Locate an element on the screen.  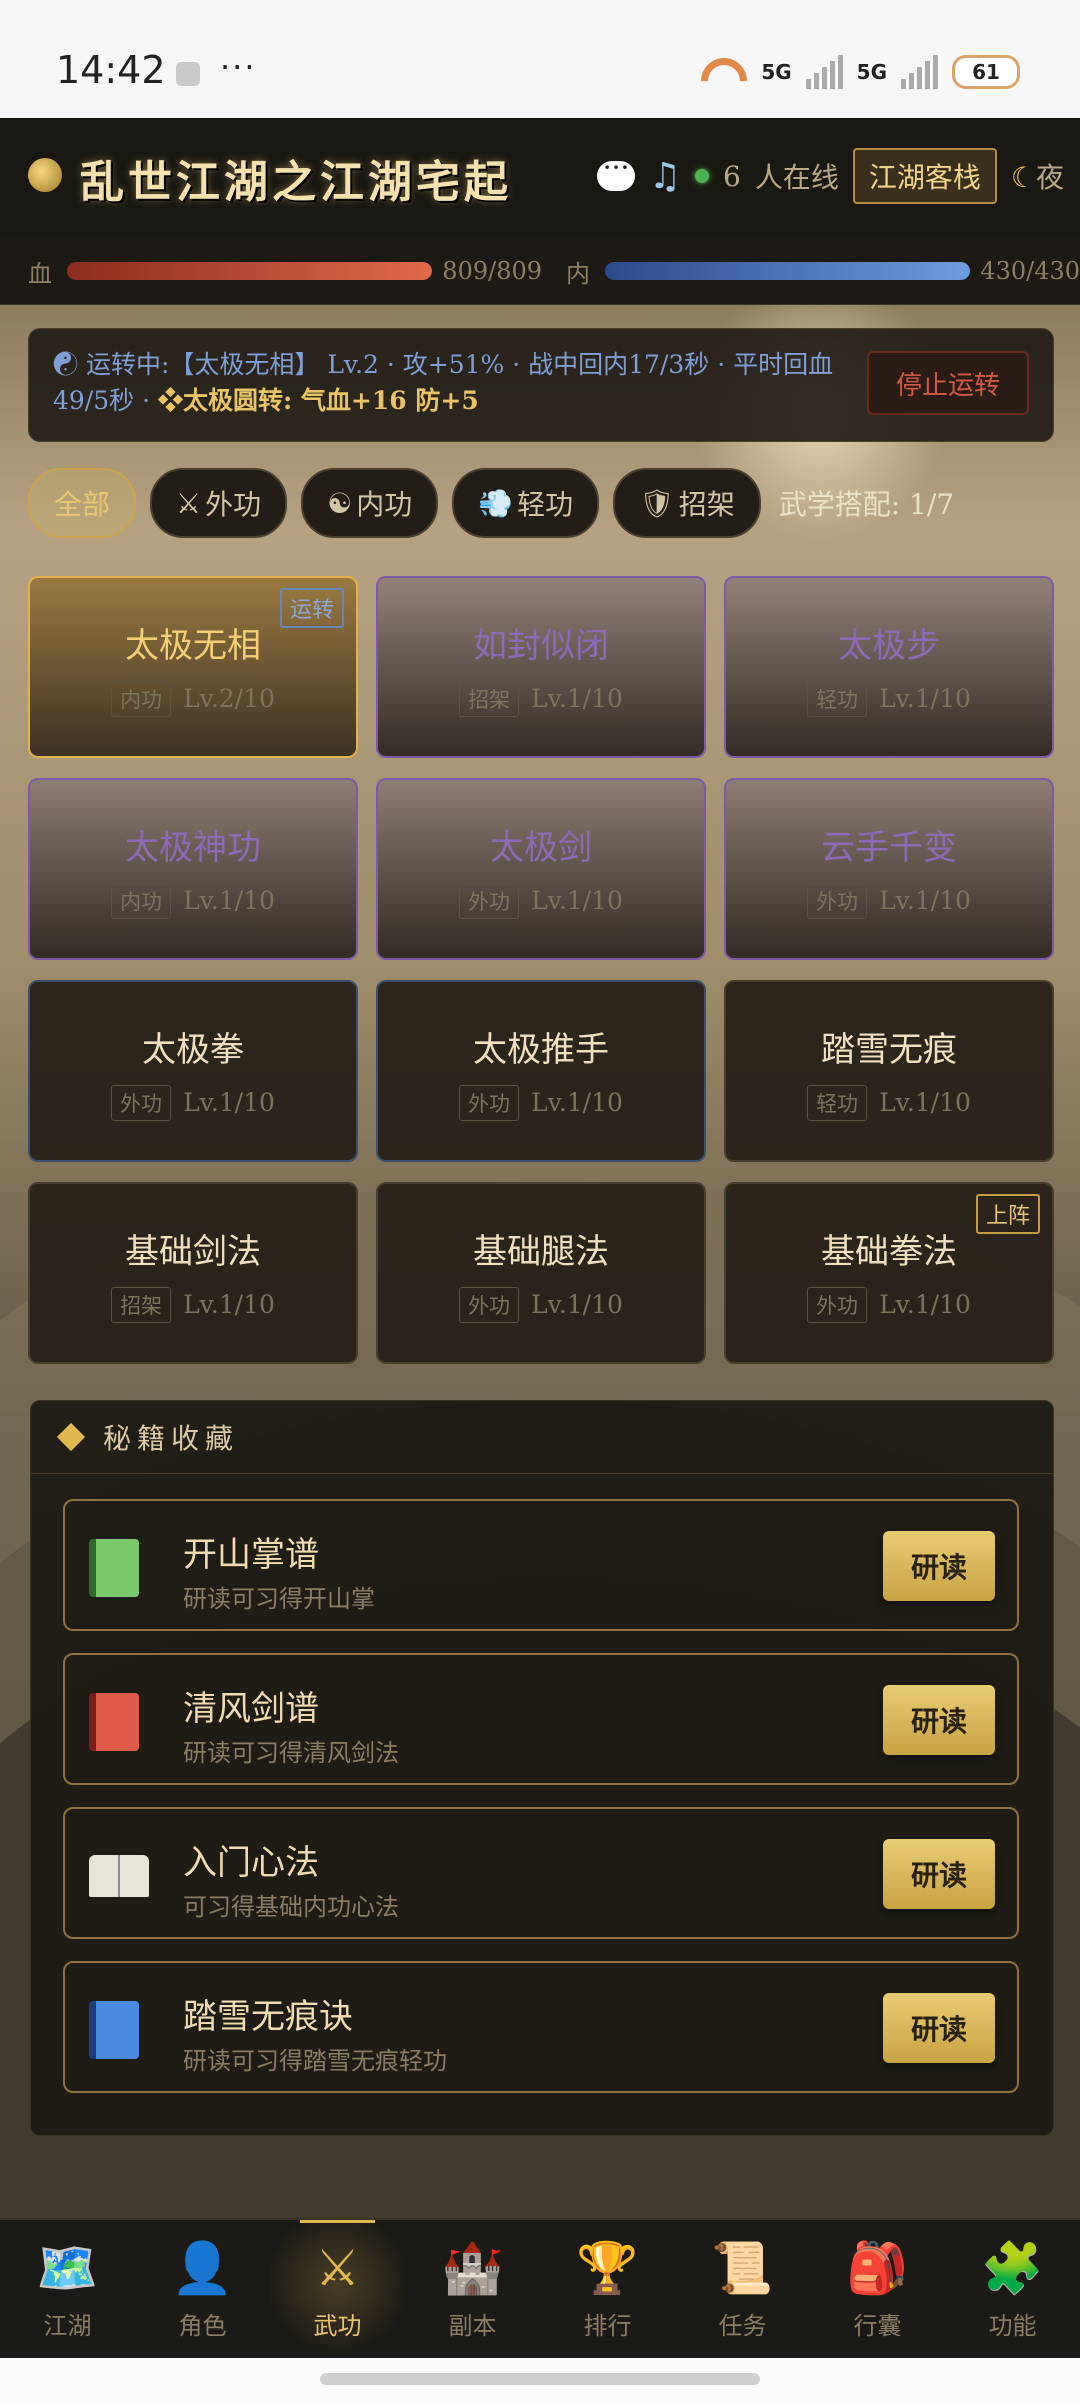
puzzle-icon: 🧩 is located at coordinates (1012, 2267).